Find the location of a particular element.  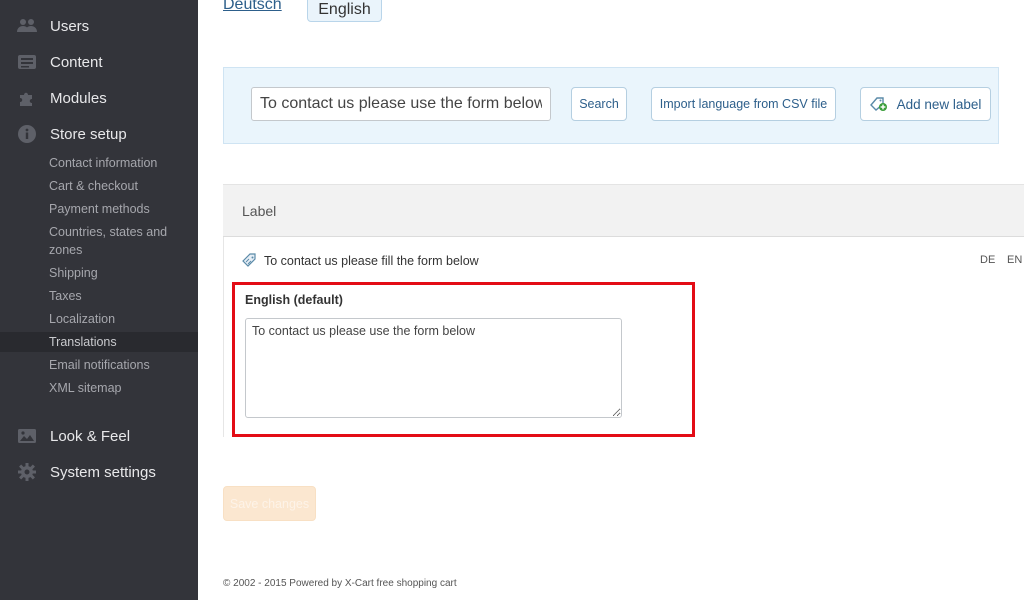

sidebar-item-xml-sitemap: XML sitemap is located at coordinates (99, 388).